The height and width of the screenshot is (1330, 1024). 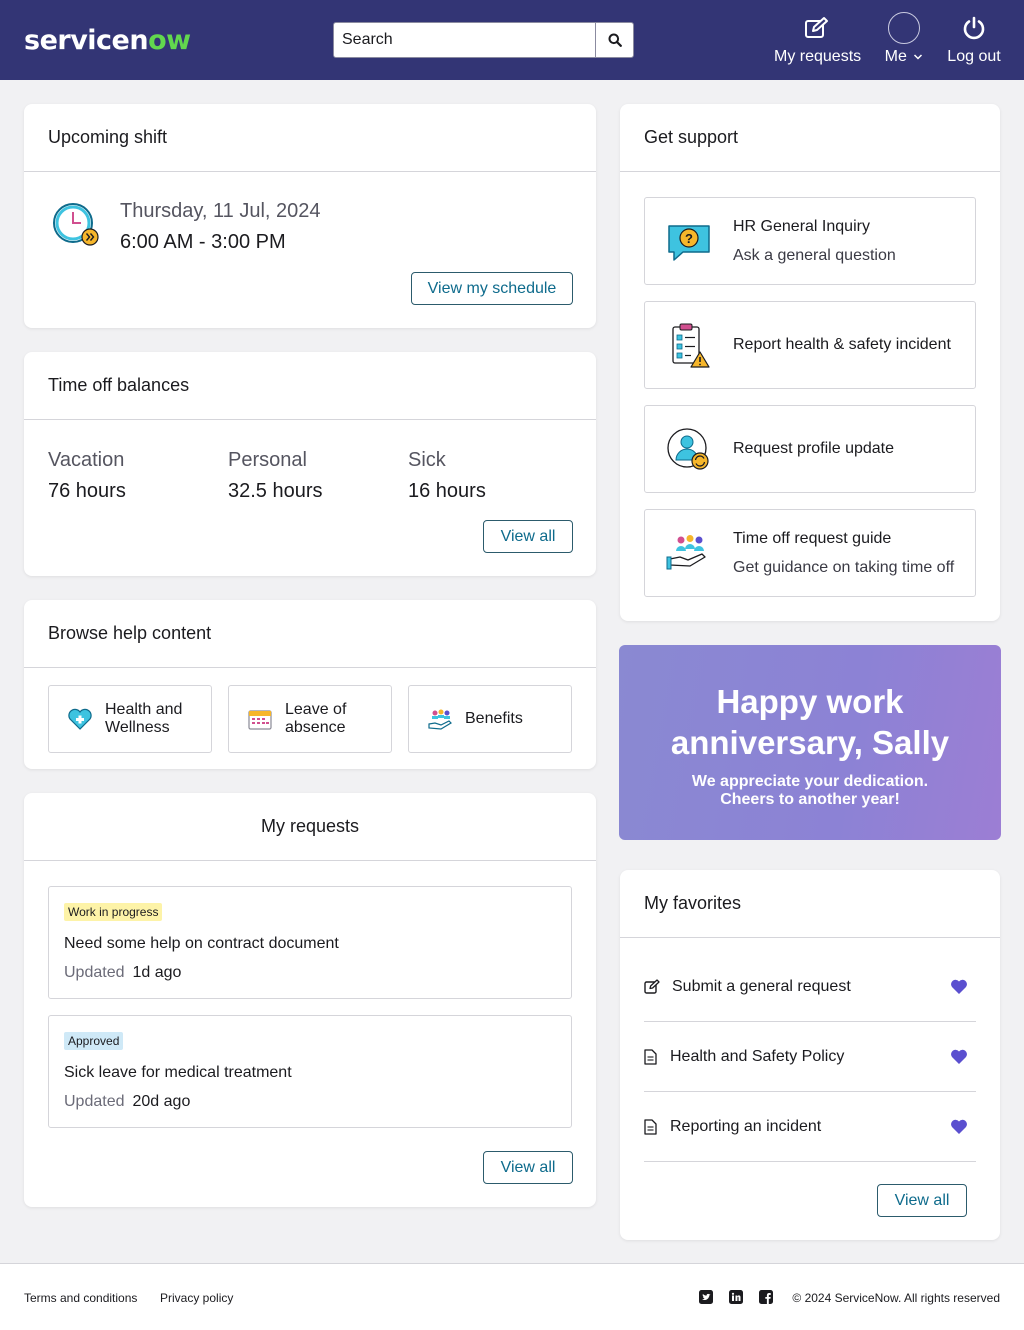 I want to click on help-tile-health: Health and Wellness, so click(x=130, y=719).